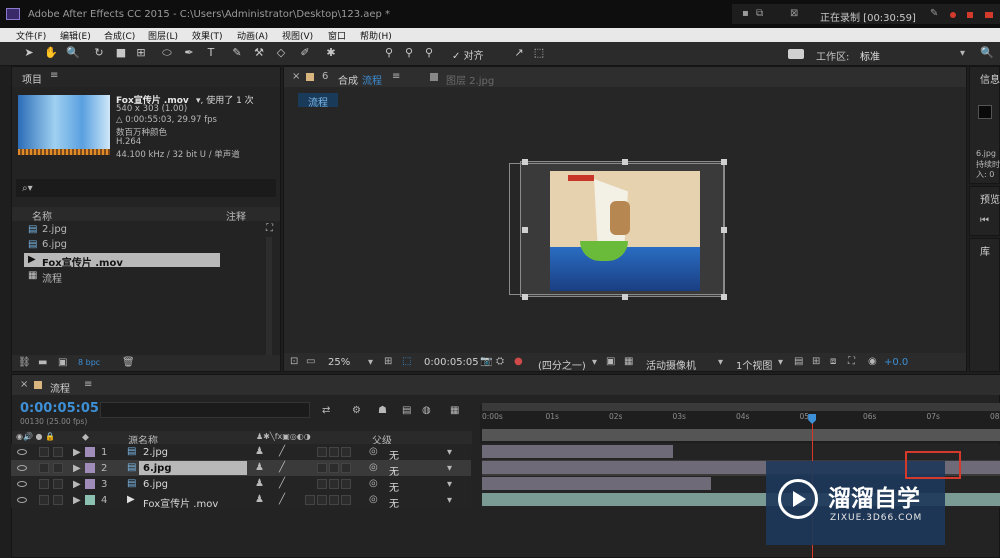  Describe the element at coordinates (82, 261) in the screenshot. I see `list-item: Fox宣传片 .mov` at that location.